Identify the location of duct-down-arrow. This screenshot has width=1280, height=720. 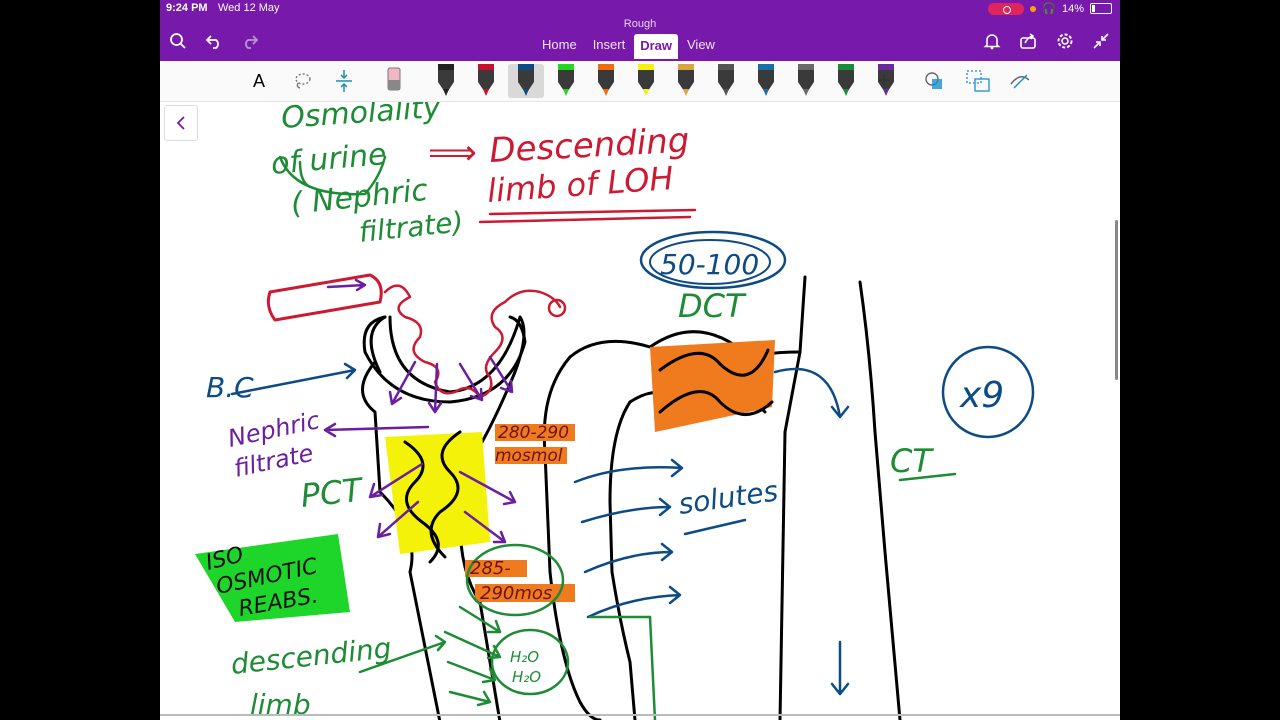
(840, 668).